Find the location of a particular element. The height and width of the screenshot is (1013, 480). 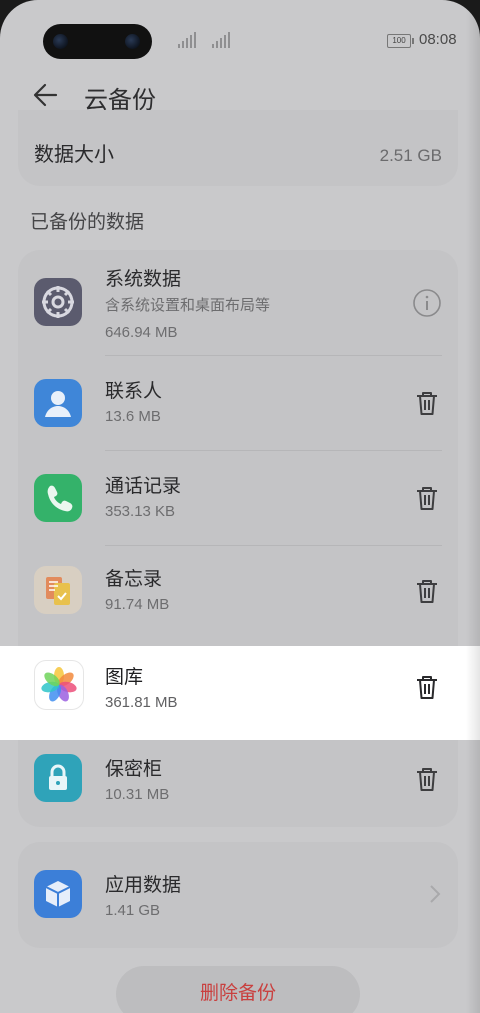

item-size: 1.41 GB is located at coordinates (133, 910).